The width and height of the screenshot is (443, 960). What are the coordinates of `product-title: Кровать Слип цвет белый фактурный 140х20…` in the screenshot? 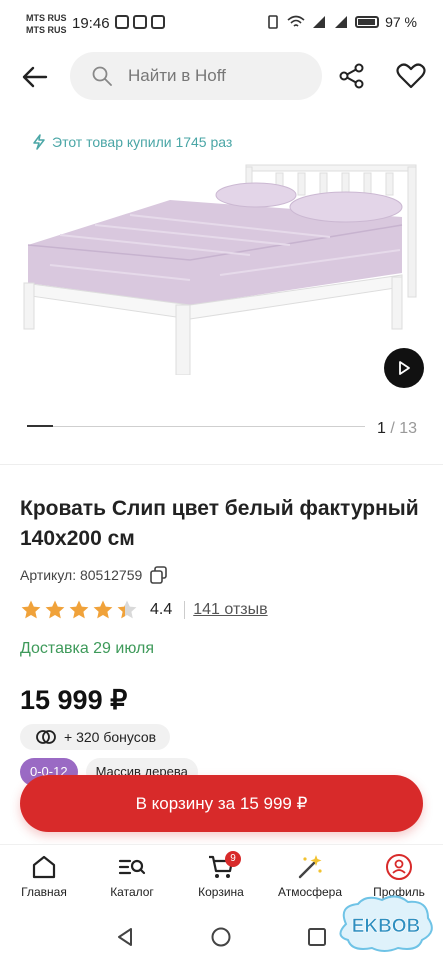 It's located at (219, 523).